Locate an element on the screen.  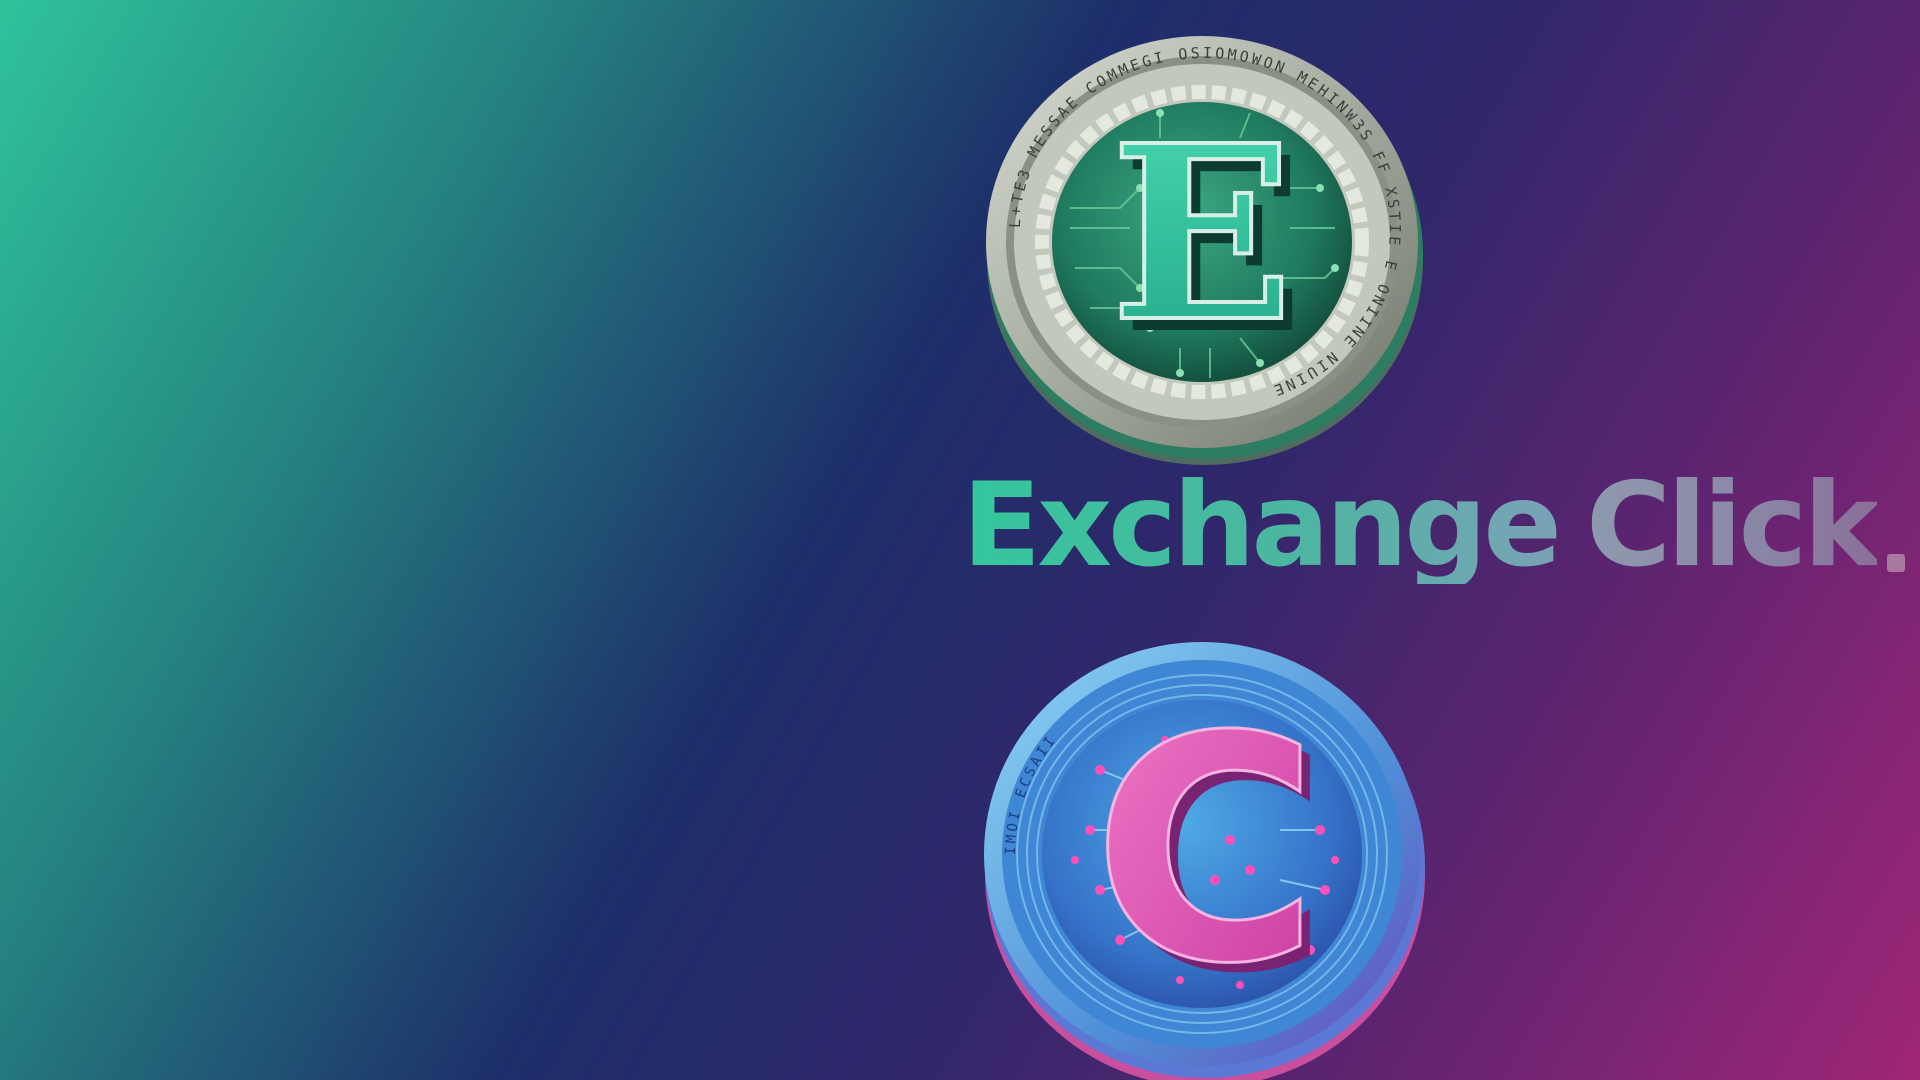
brand-word-exchange: Exchange is located at coordinates (1262, 525).